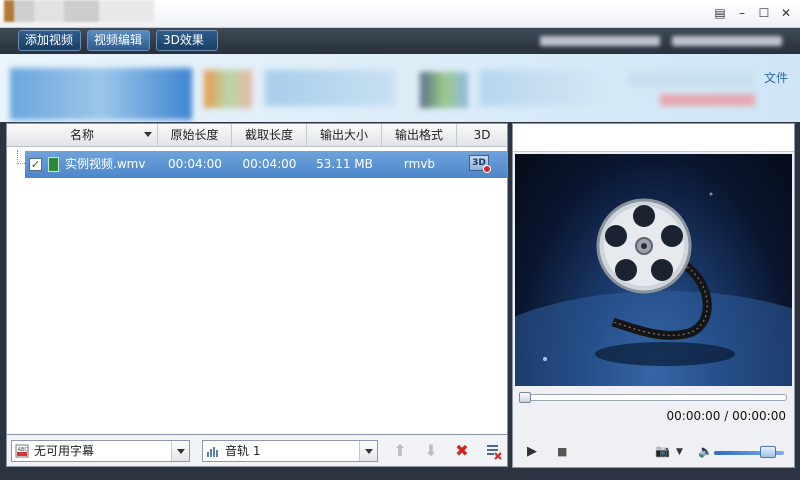 This screenshot has height=480, width=800. What do you see at coordinates (705, 451) in the screenshot?
I see `volume-icon: 🔈` at bounding box center [705, 451].